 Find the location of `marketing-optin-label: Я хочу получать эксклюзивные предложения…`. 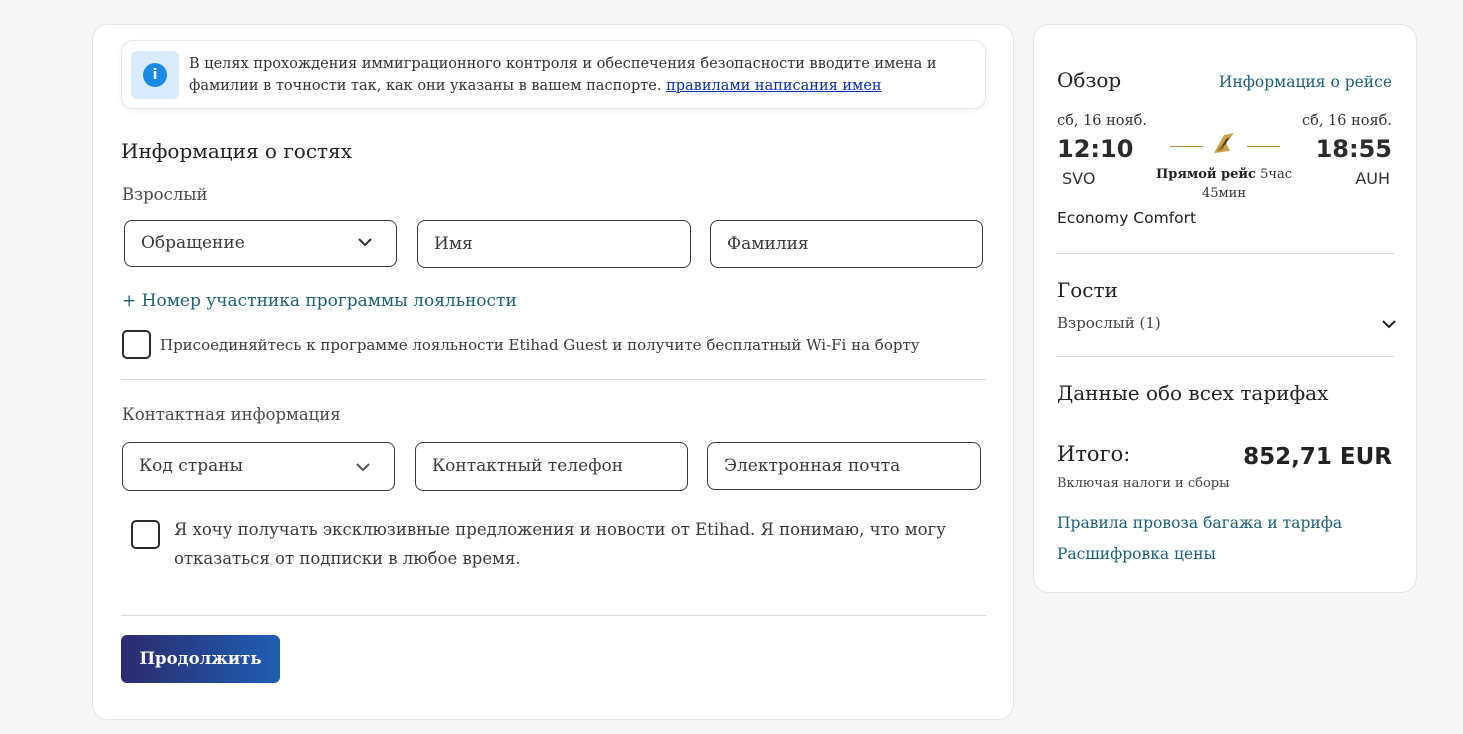

marketing-optin-label: Я хочу получать эксклюзивные предложения… is located at coordinates (560, 544).